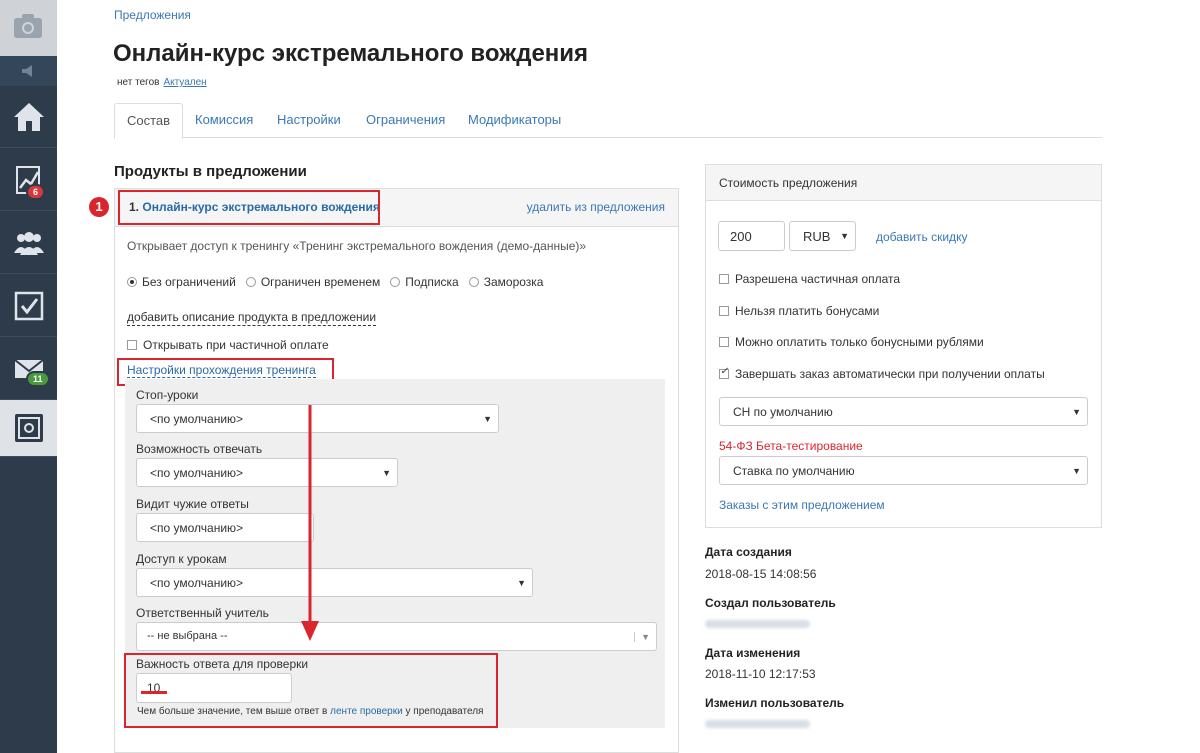 This screenshot has width=1200, height=753. Describe the element at coordinates (903, 183) in the screenshot. I see `cost-heading: Стоимость предложения` at that location.